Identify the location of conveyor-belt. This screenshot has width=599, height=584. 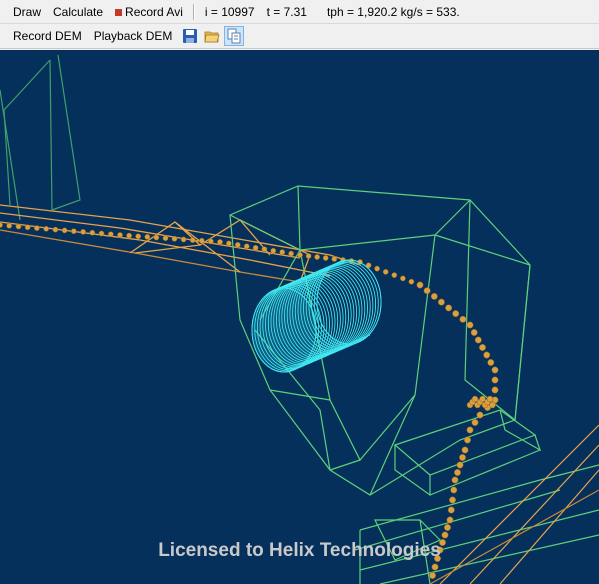
(180, 243).